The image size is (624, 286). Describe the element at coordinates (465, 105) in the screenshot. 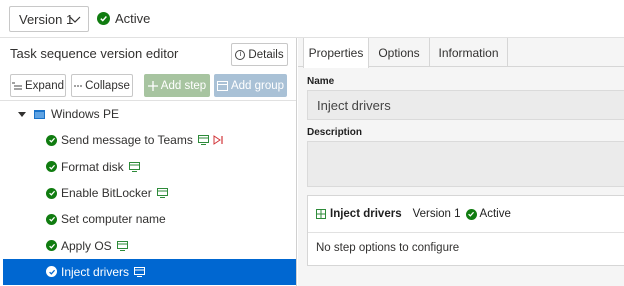

I see `name-field: Inject drivers` at that location.